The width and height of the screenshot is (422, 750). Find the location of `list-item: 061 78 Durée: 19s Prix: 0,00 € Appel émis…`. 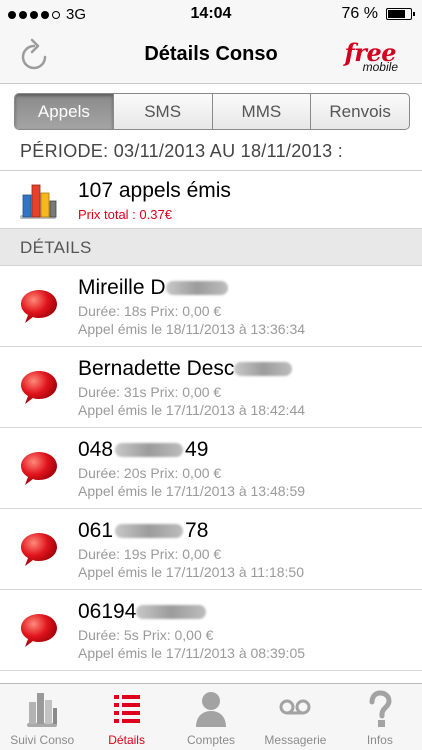

list-item: 061 78 Durée: 19s Prix: 0,00 € Appel émis… is located at coordinates (211, 549).